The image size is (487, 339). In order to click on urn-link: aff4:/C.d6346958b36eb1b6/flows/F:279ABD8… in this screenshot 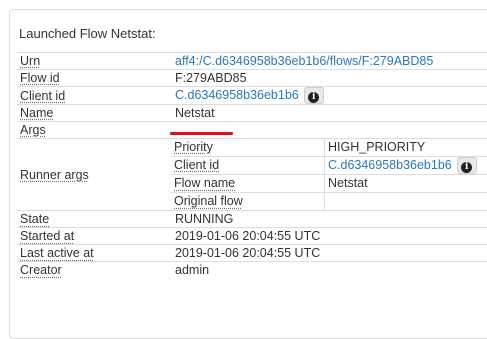, I will do `click(304, 61)`.